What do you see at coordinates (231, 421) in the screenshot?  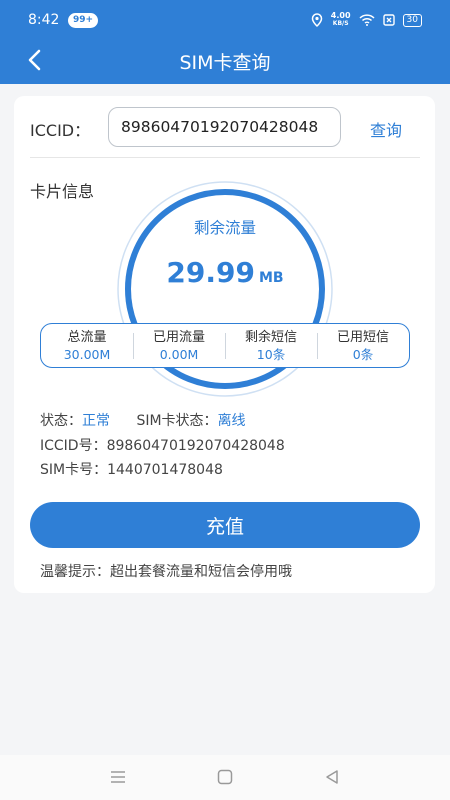 I see `sim-status-value: 离线` at bounding box center [231, 421].